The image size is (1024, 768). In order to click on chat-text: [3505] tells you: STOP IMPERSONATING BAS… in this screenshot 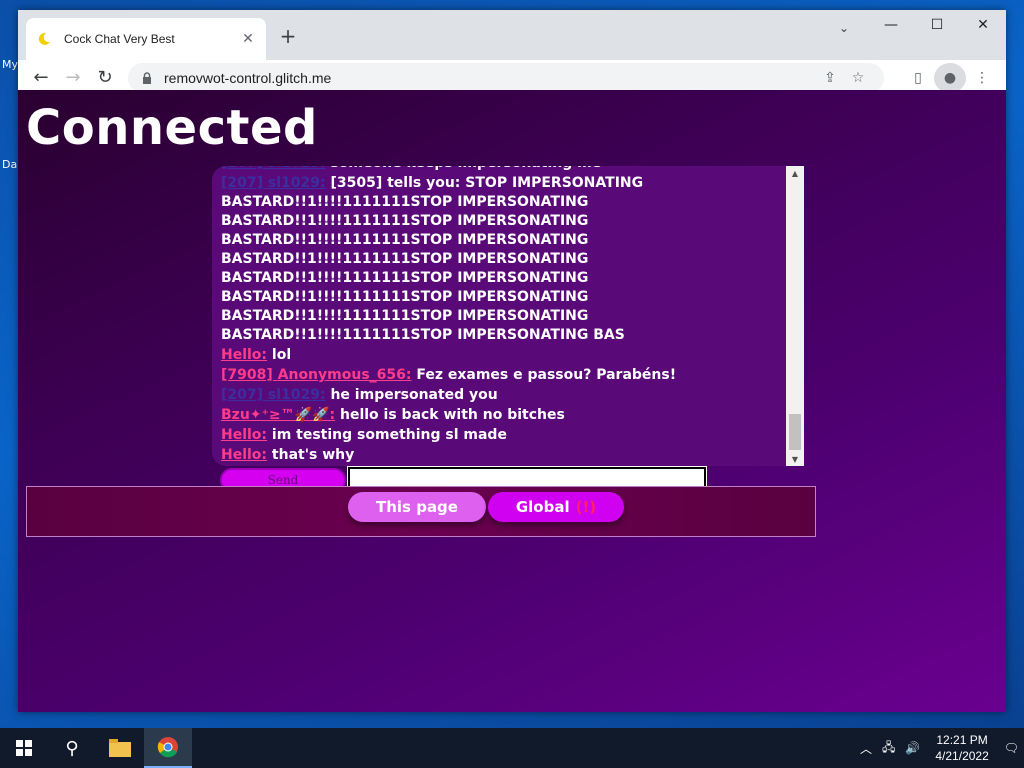, I will do `click(432, 259)`.